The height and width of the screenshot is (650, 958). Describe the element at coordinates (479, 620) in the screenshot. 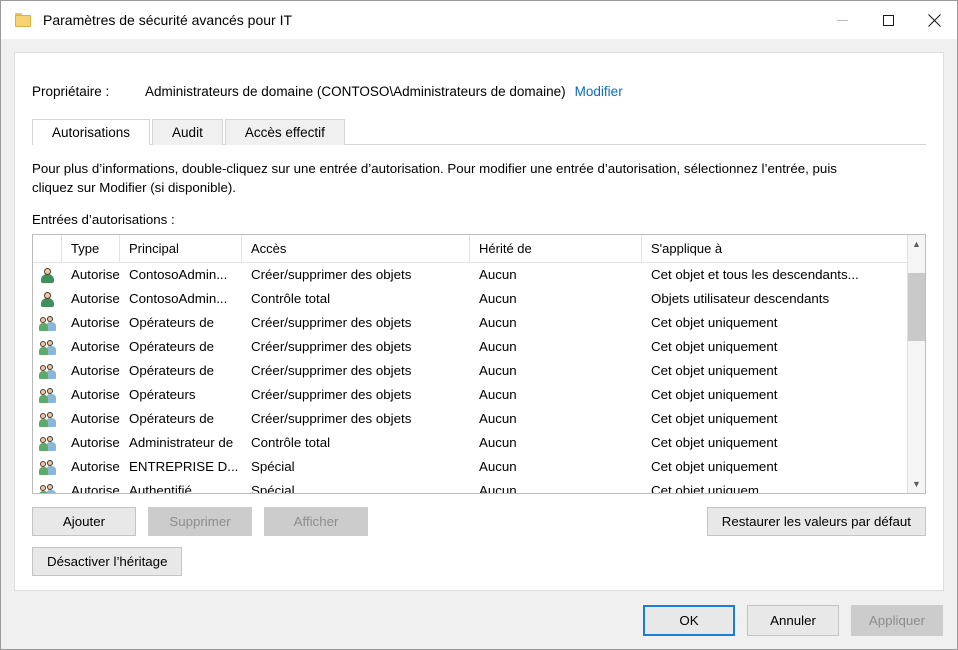

I see `dialog-footer: OK Annuler Appliquer` at that location.